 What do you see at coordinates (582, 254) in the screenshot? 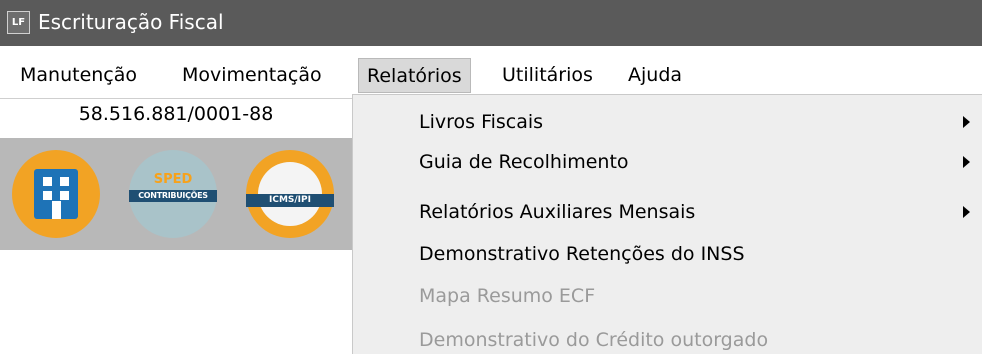
I see `menu-item-label: Demonstrativo Retenções do INSS` at bounding box center [582, 254].